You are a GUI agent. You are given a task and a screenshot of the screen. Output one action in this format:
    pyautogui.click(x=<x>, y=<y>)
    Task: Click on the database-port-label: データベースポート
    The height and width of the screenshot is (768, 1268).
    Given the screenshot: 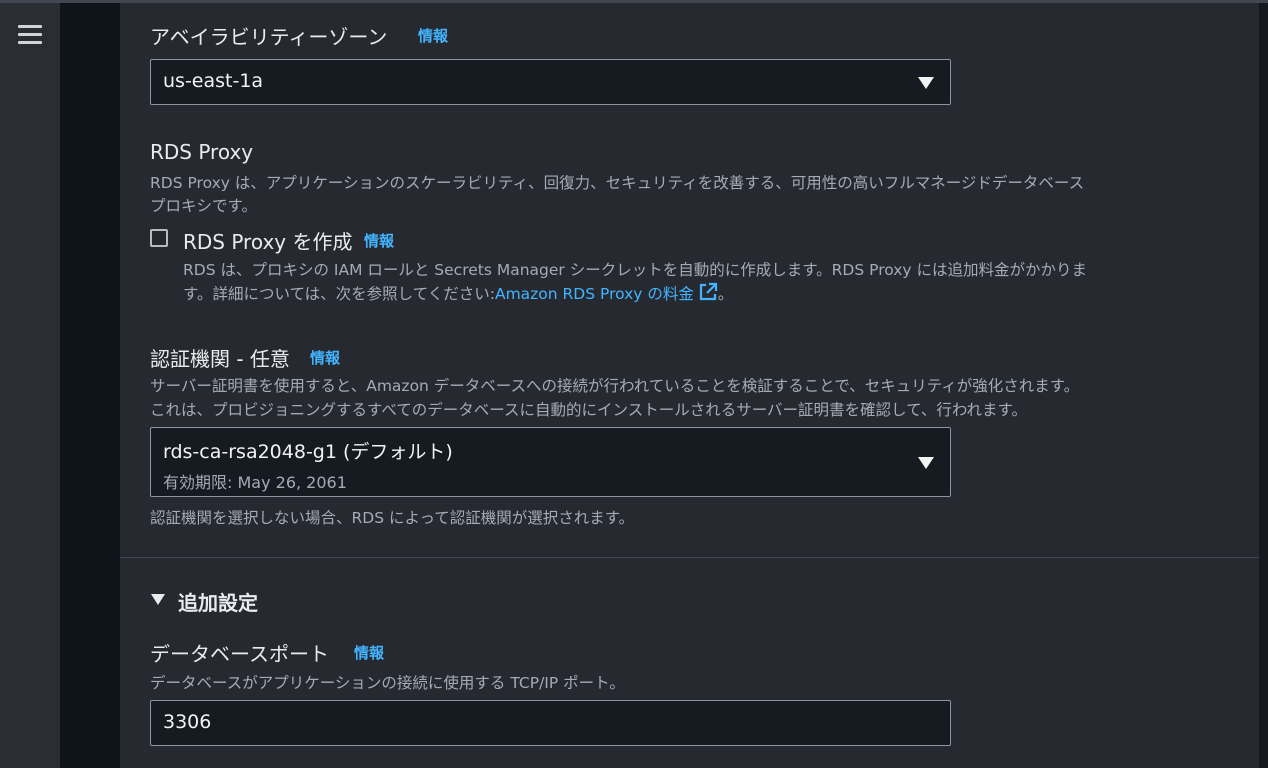 What is the action you would take?
    pyautogui.click(x=239, y=654)
    